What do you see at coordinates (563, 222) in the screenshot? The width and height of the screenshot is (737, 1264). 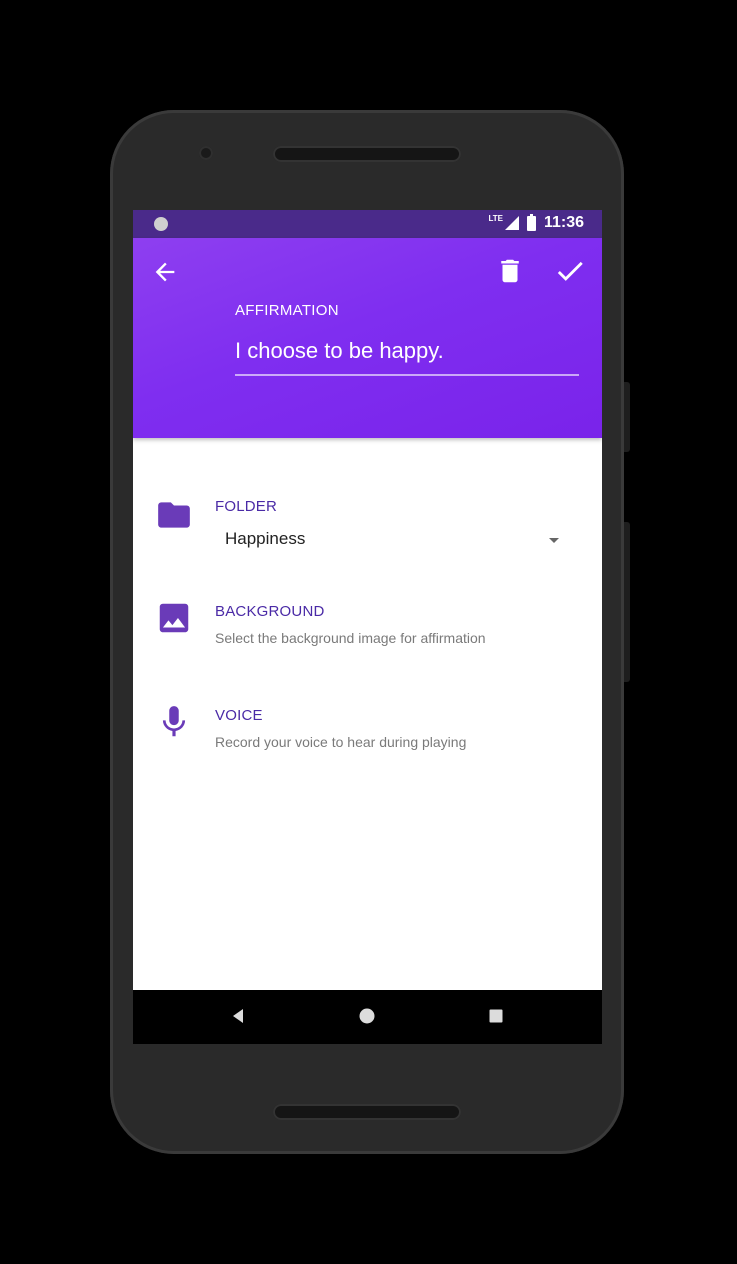 I see `status-time: 11:36` at bounding box center [563, 222].